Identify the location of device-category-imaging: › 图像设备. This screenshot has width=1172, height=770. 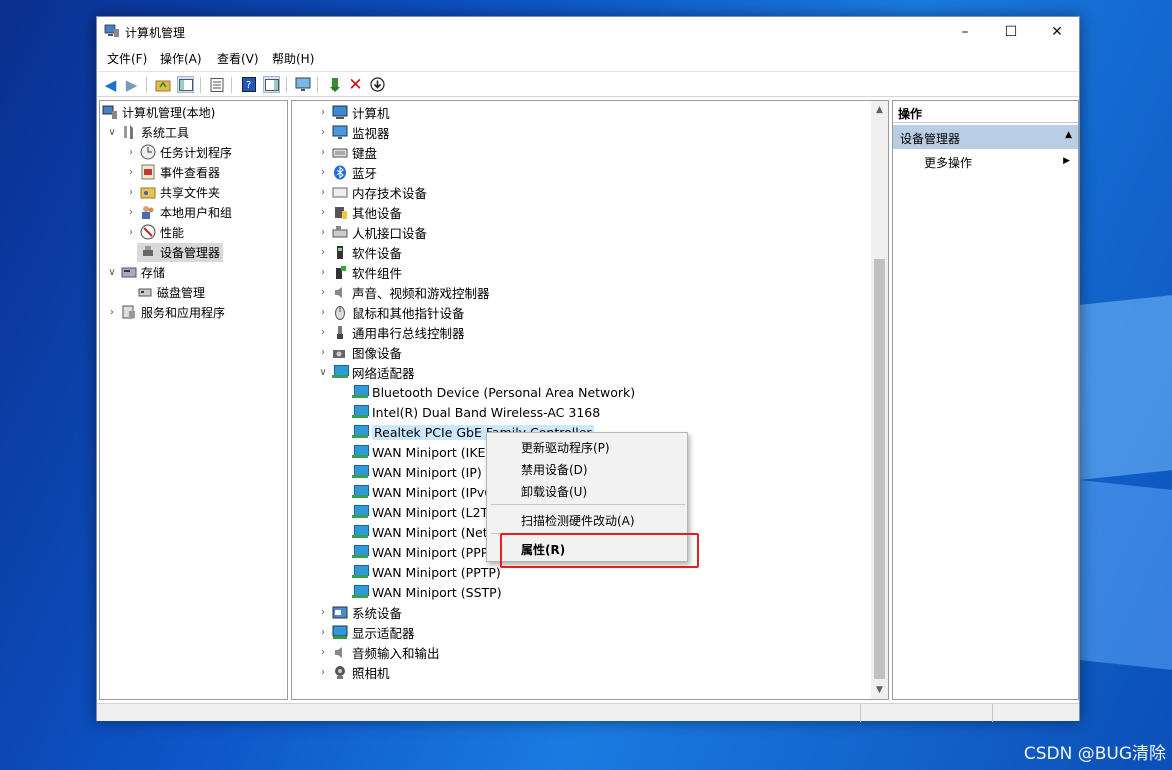
(359, 352).